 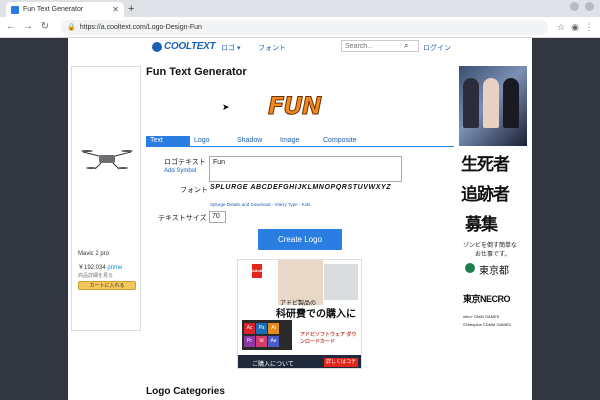 What do you see at coordinates (575, 27) in the screenshot?
I see `extension-icon: ◉` at bounding box center [575, 27].